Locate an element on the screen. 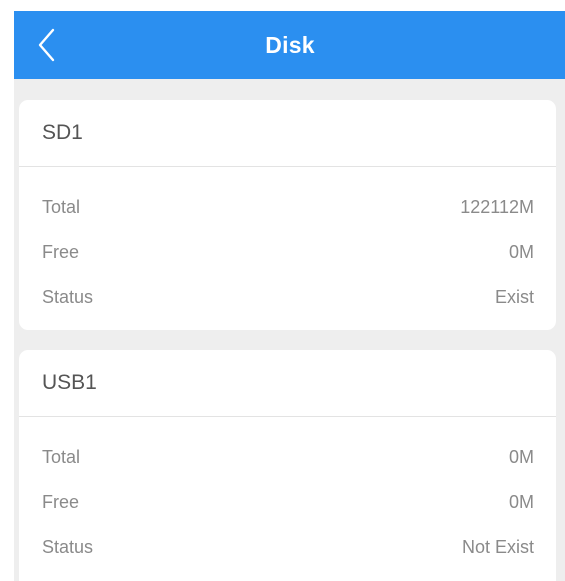 This screenshot has height=581, width=565. disk-info-row-total: Total 122112M is located at coordinates (287, 207).